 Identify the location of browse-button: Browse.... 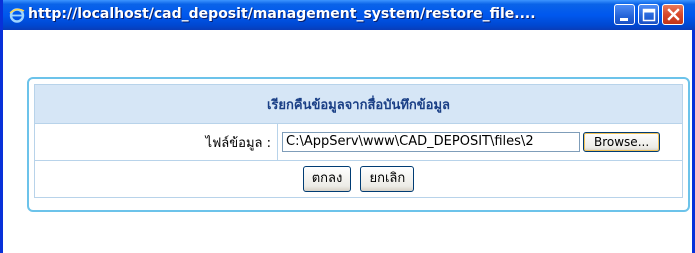
(622, 142).